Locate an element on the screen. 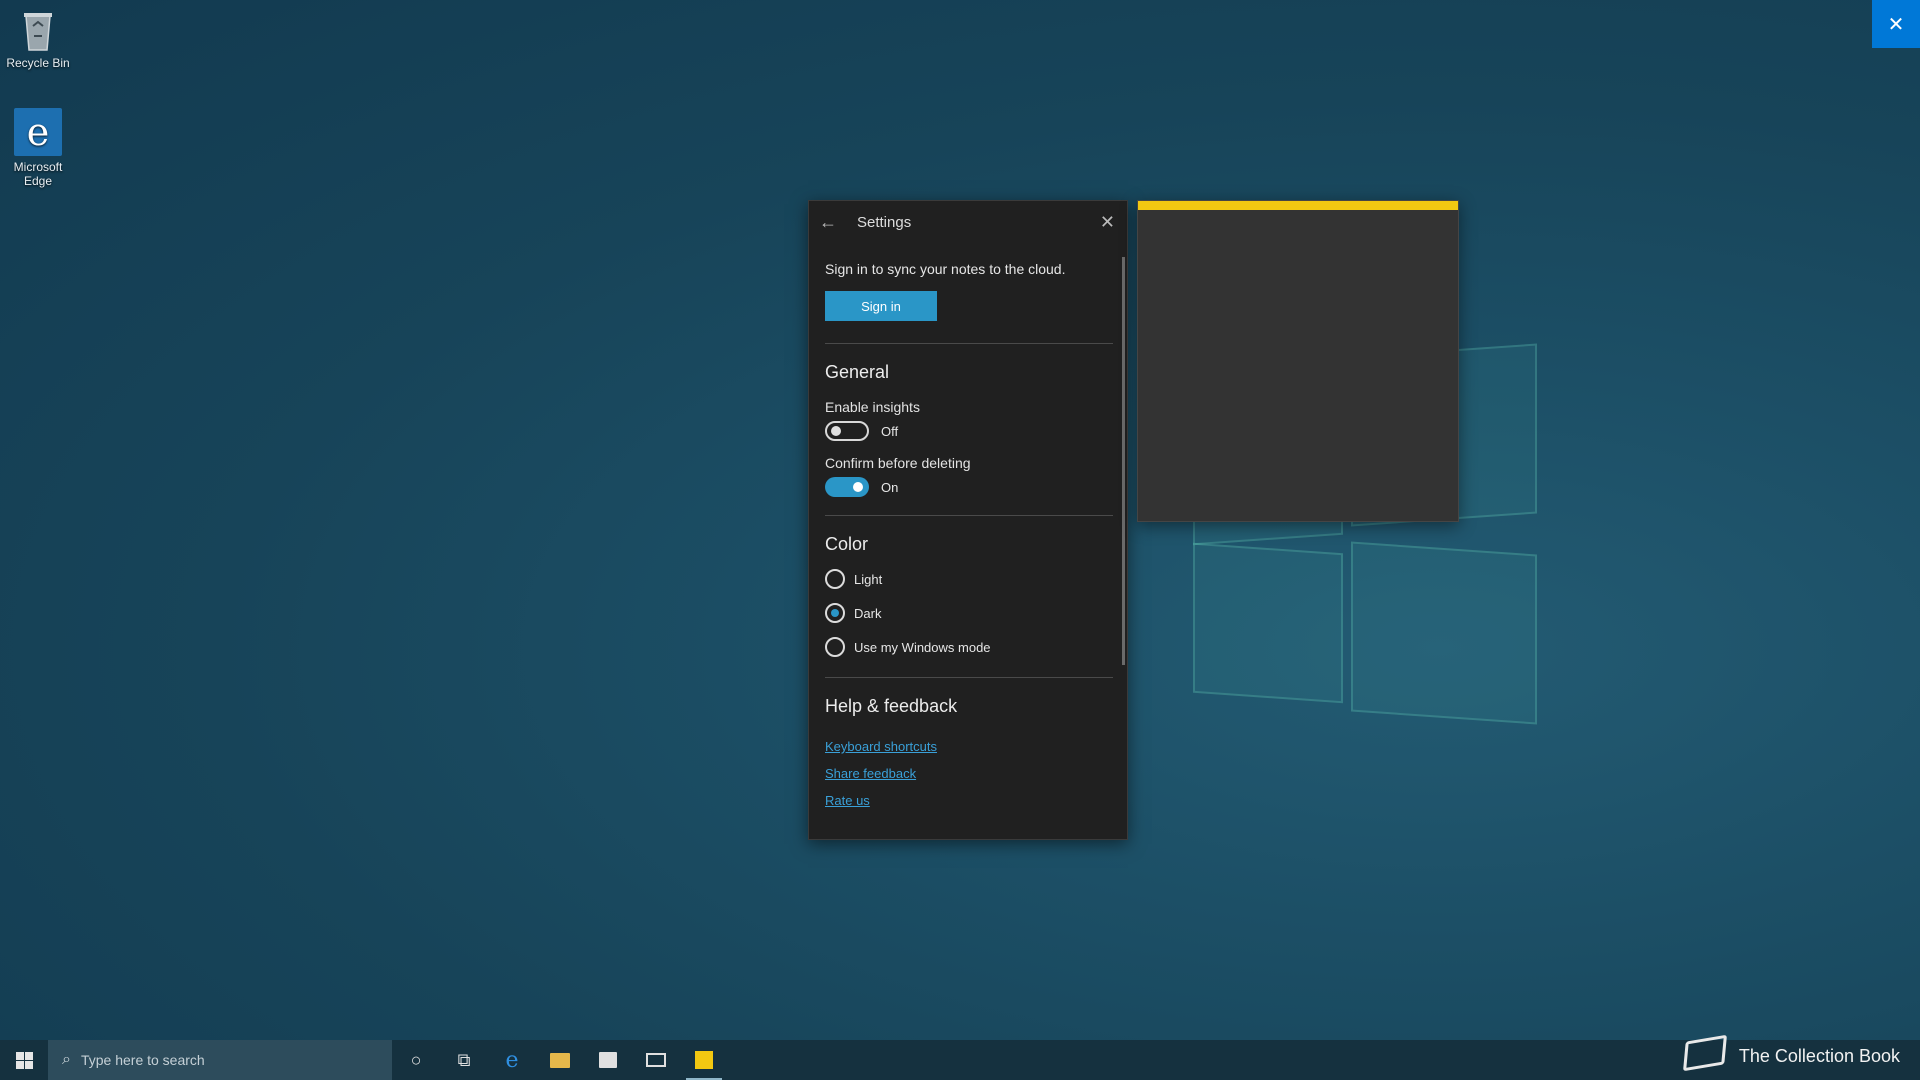 The height and width of the screenshot is (1080, 1920). sign-in-button: Sign in is located at coordinates (881, 306).